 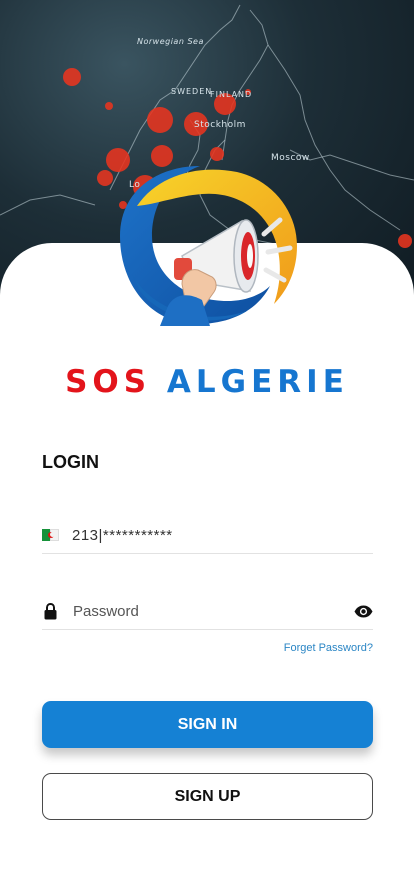 What do you see at coordinates (170, 41) in the screenshot?
I see `map-label-sea: Norwegian Sea` at bounding box center [170, 41].